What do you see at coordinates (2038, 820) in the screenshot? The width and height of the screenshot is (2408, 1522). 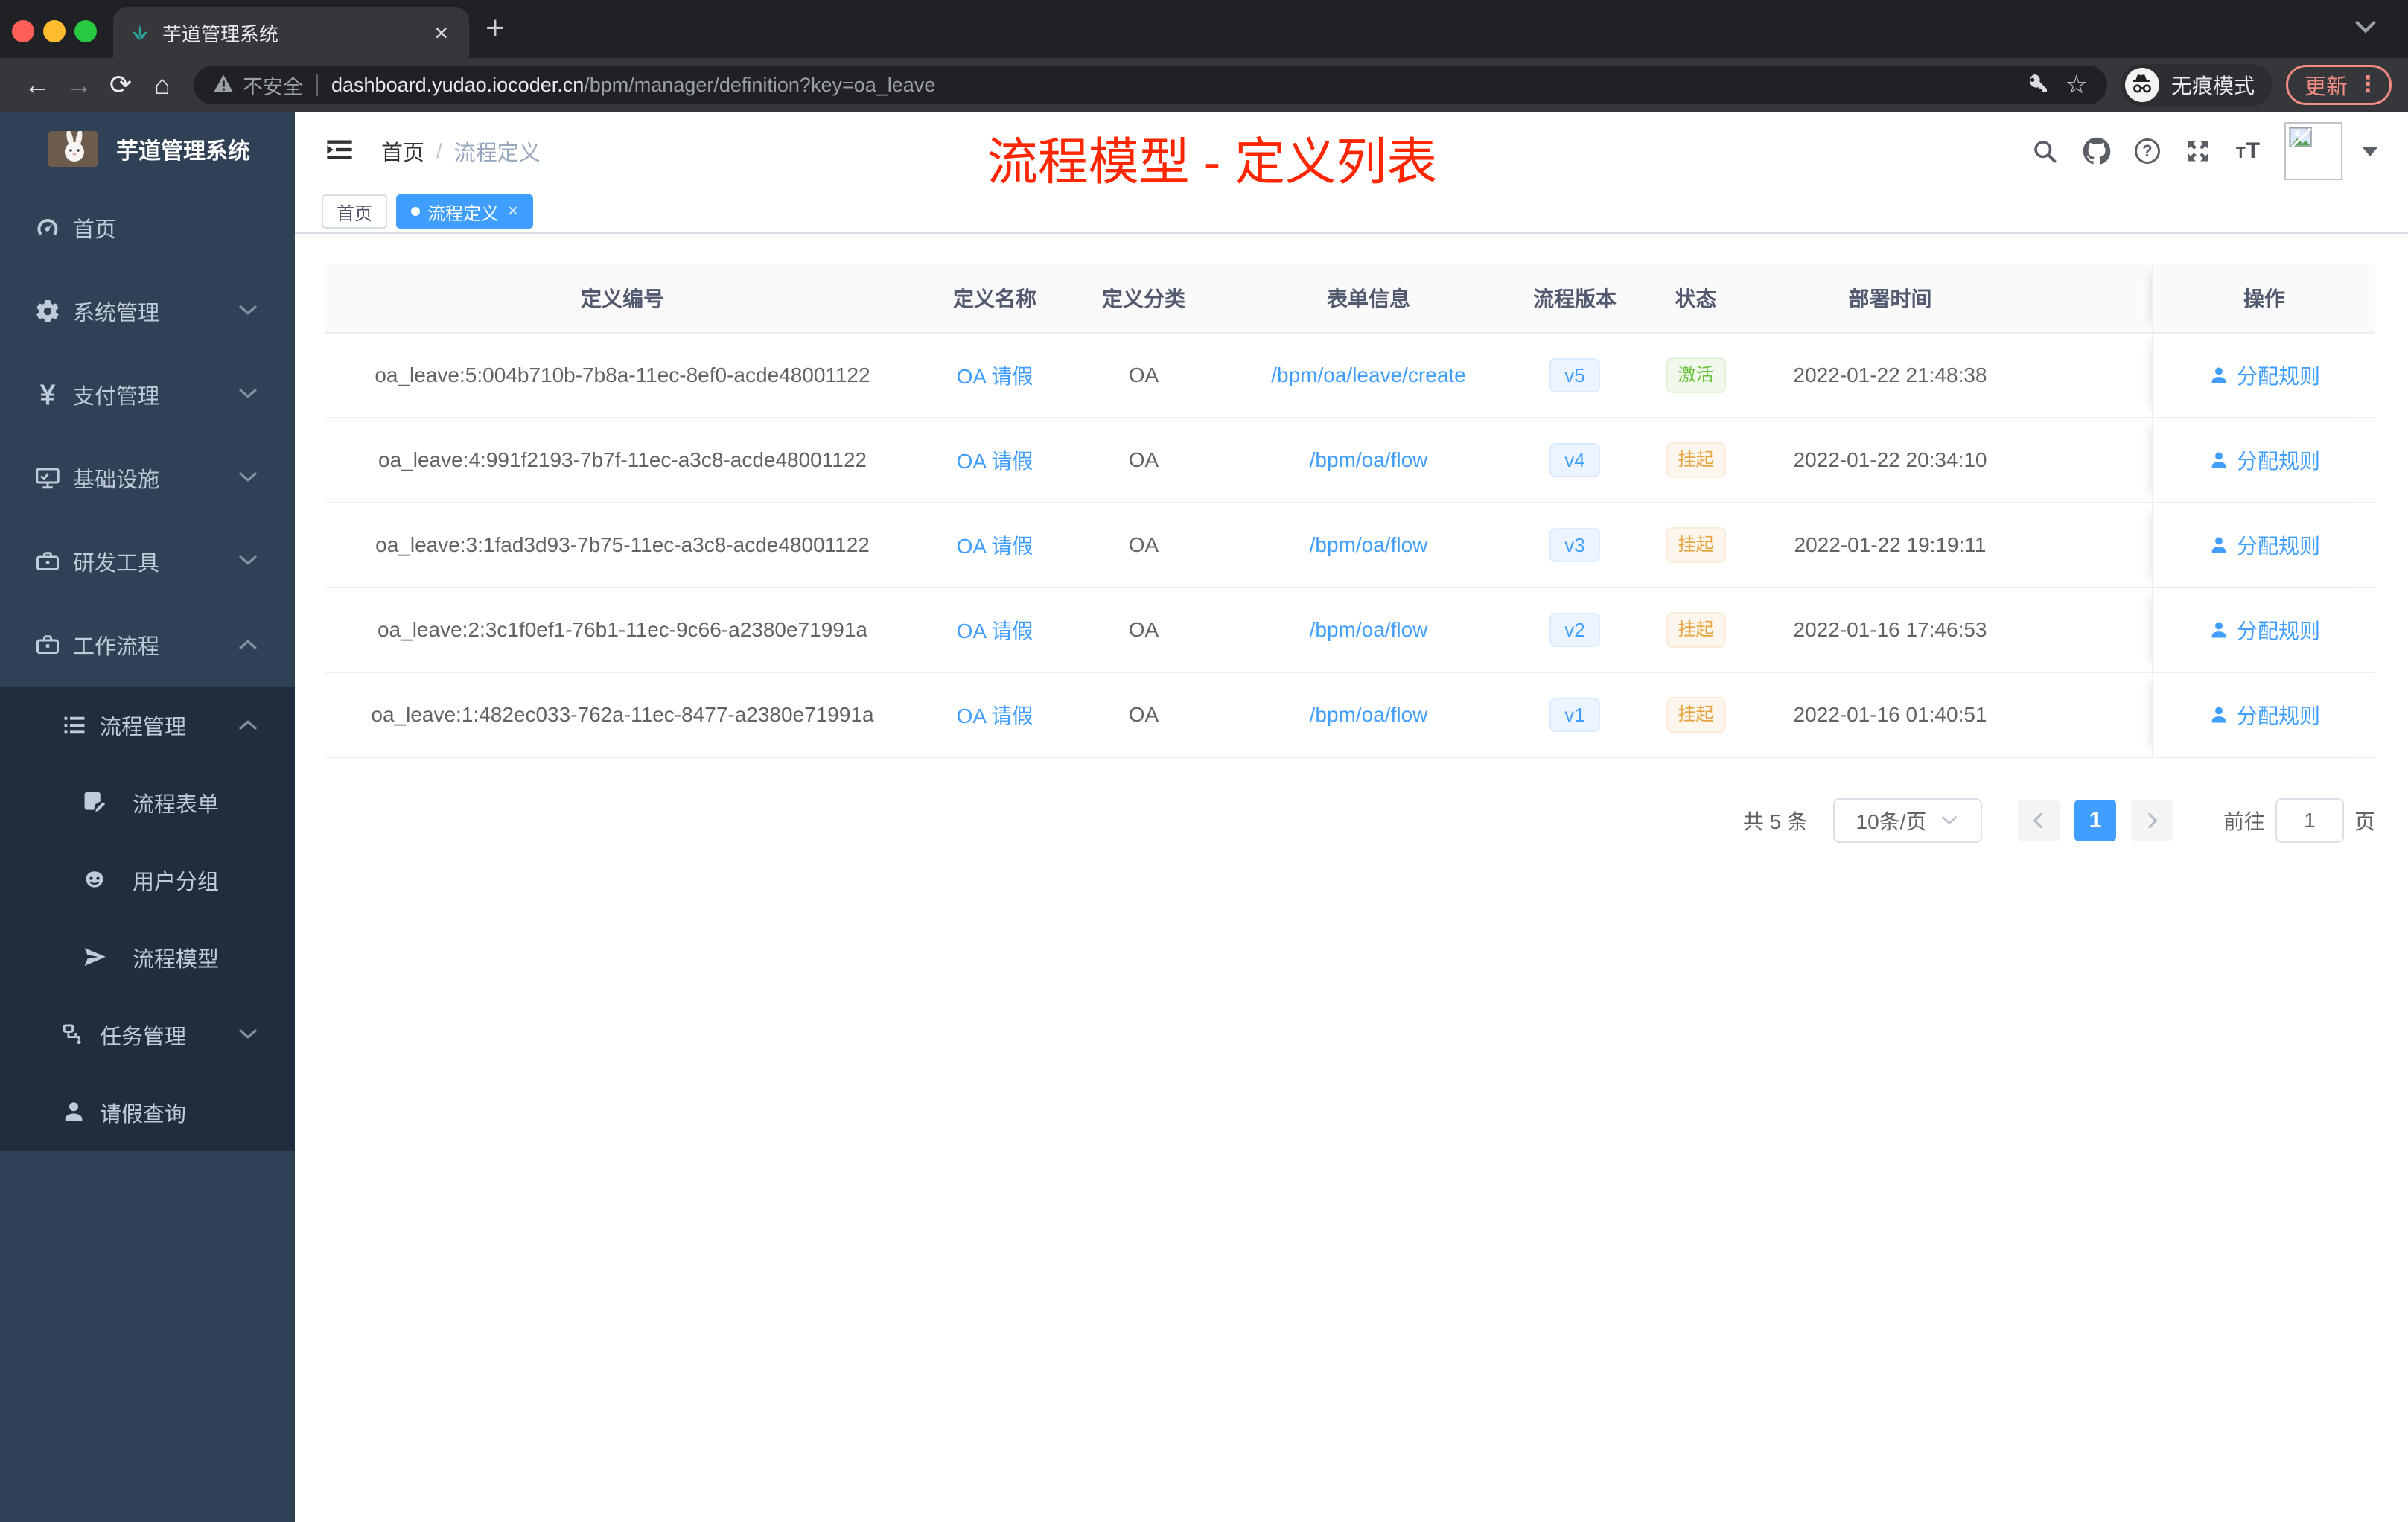 I see `prev-page-button` at bounding box center [2038, 820].